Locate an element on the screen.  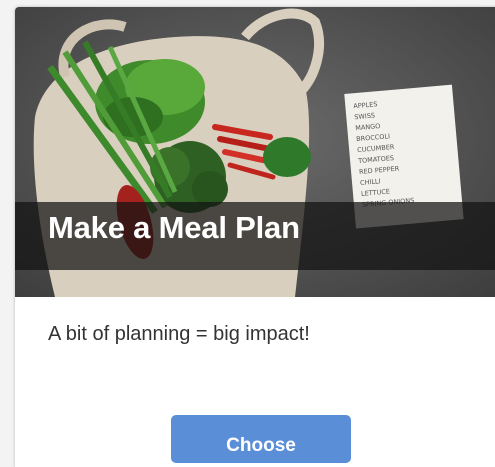
card-title: Make a Meal Plan is located at coordinates (174, 227).